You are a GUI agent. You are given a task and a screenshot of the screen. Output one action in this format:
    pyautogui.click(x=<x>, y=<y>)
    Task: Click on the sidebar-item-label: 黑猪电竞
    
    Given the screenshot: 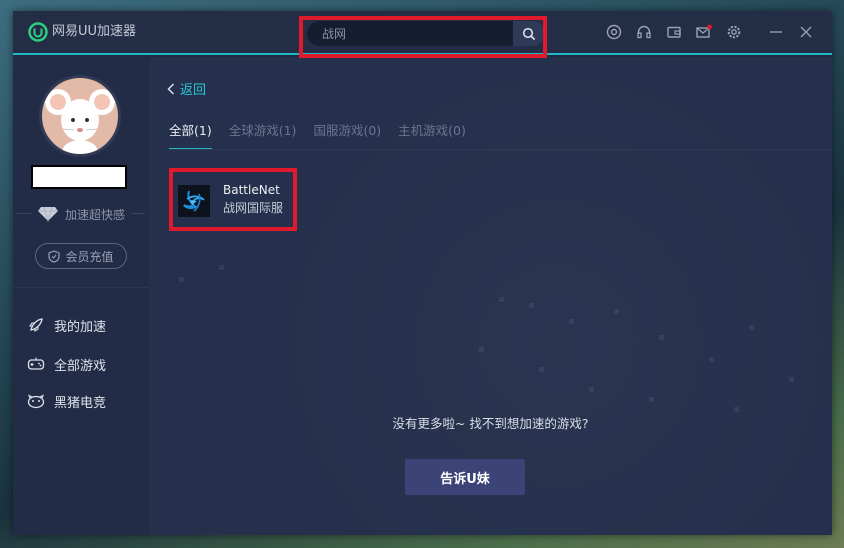 What is the action you would take?
    pyautogui.click(x=80, y=403)
    